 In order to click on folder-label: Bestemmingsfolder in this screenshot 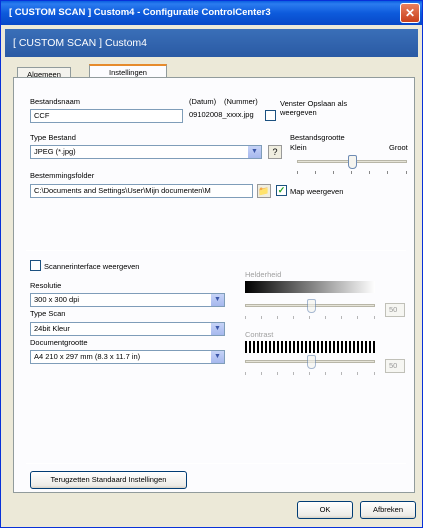, I will do `click(62, 175)`.